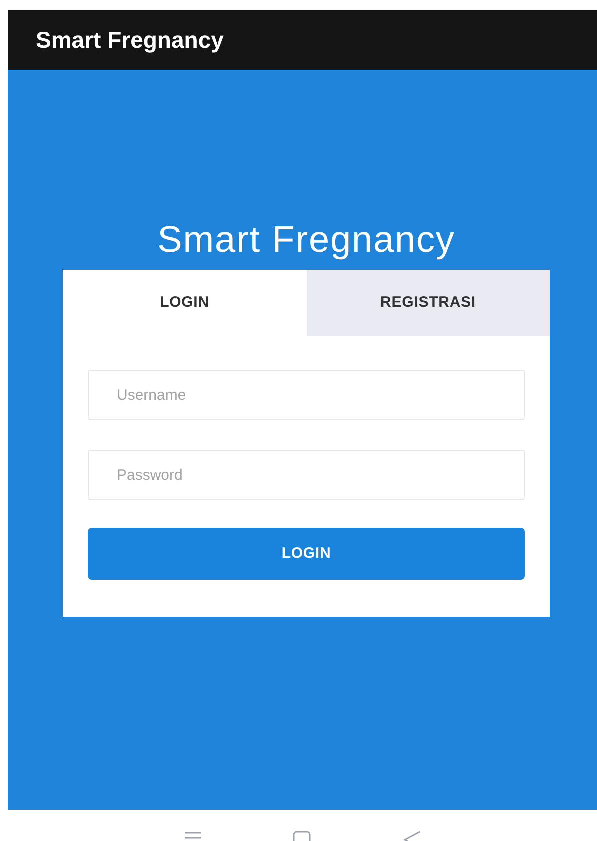 The height and width of the screenshot is (841, 597). Describe the element at coordinates (307, 240) in the screenshot. I see `app-heading: Smart Fregnancy` at that location.